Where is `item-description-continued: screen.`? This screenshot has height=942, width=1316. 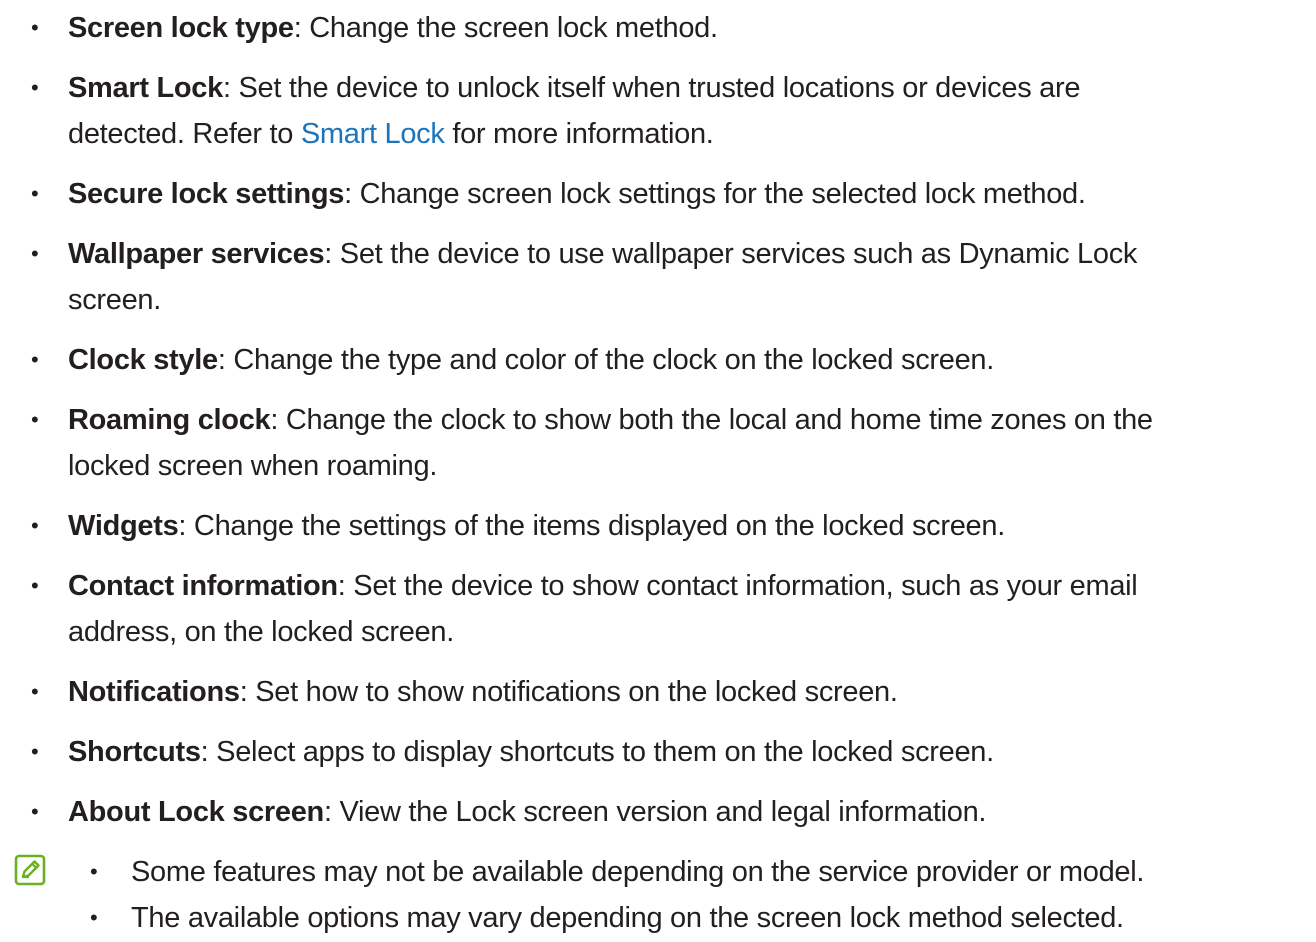
item-description-continued: screen. is located at coordinates (114, 300).